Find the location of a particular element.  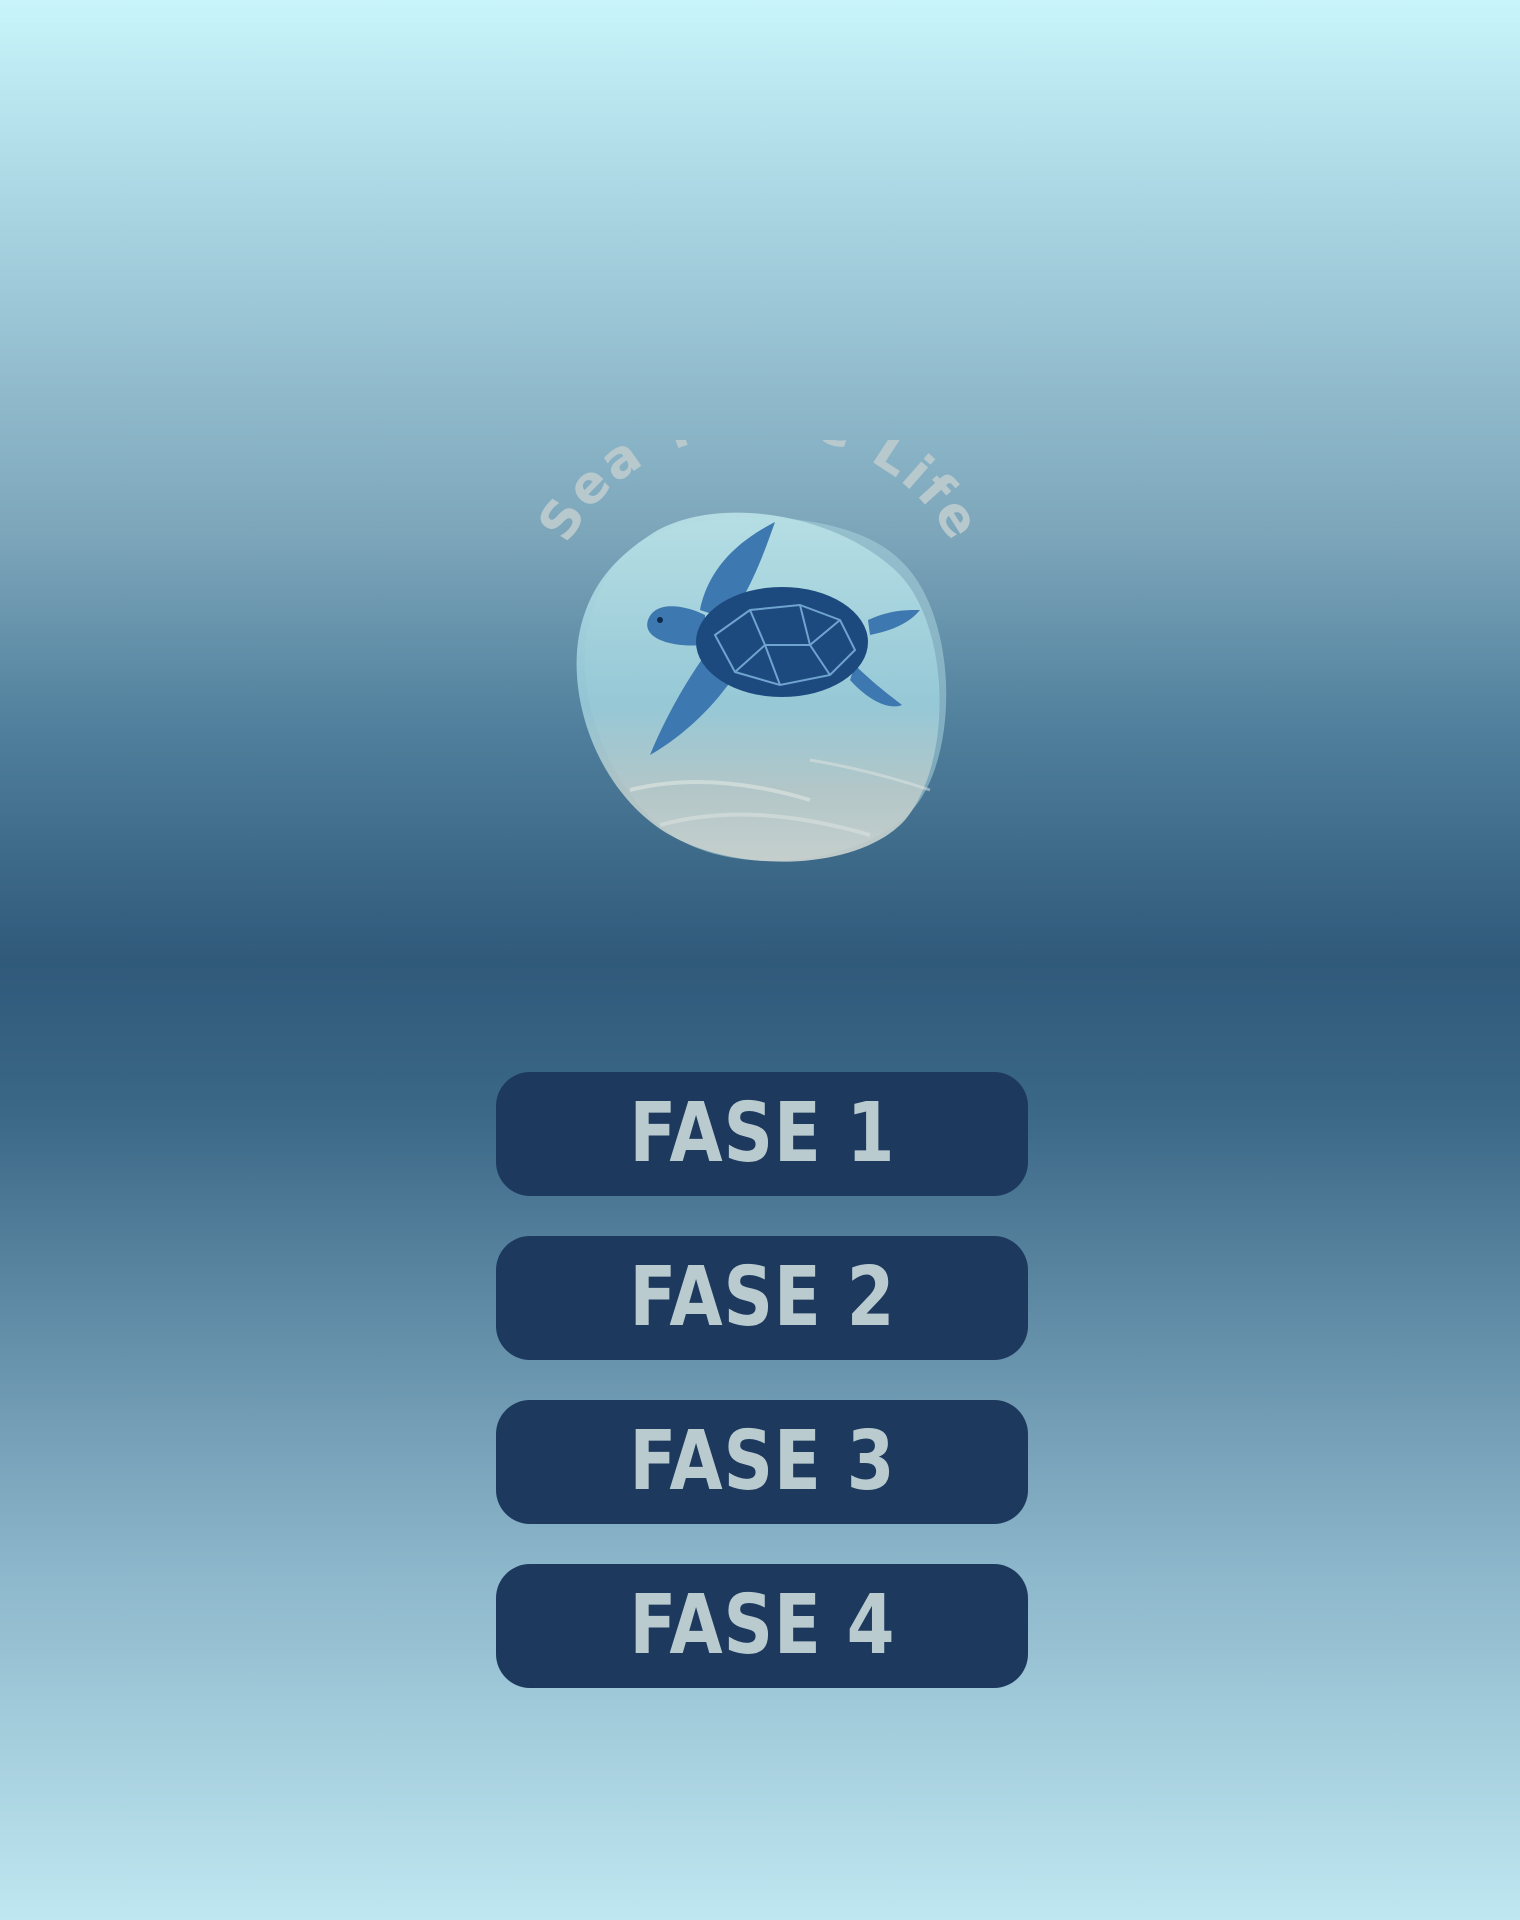

stage-1-button: FASE 1 is located at coordinates (762, 1134).